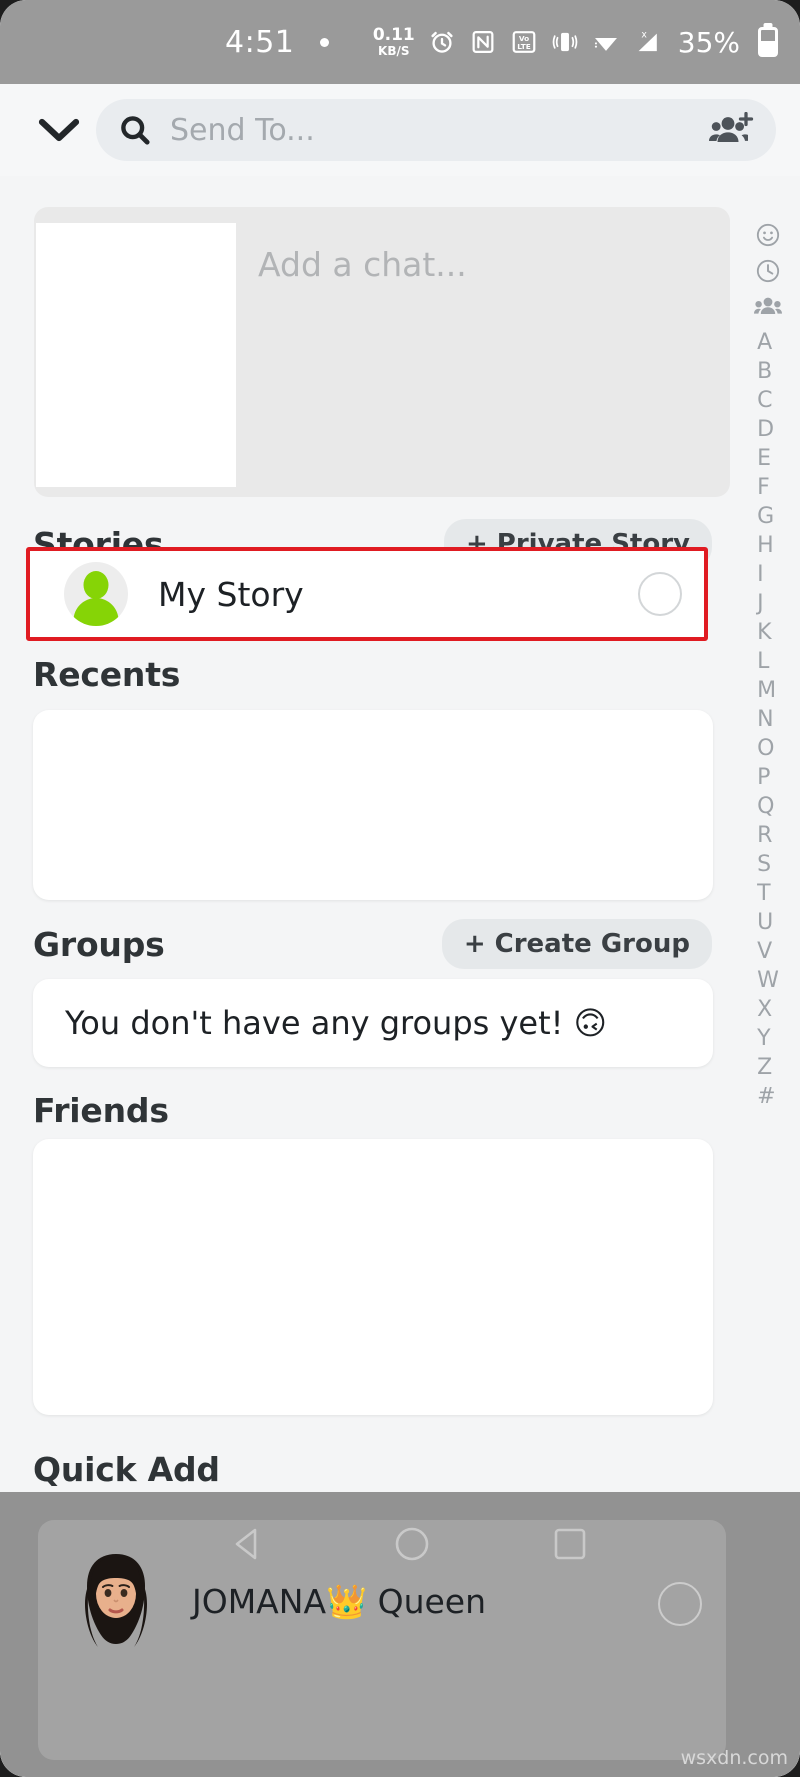  I want to click on status-bar-clock: 4:51, so click(260, 42).